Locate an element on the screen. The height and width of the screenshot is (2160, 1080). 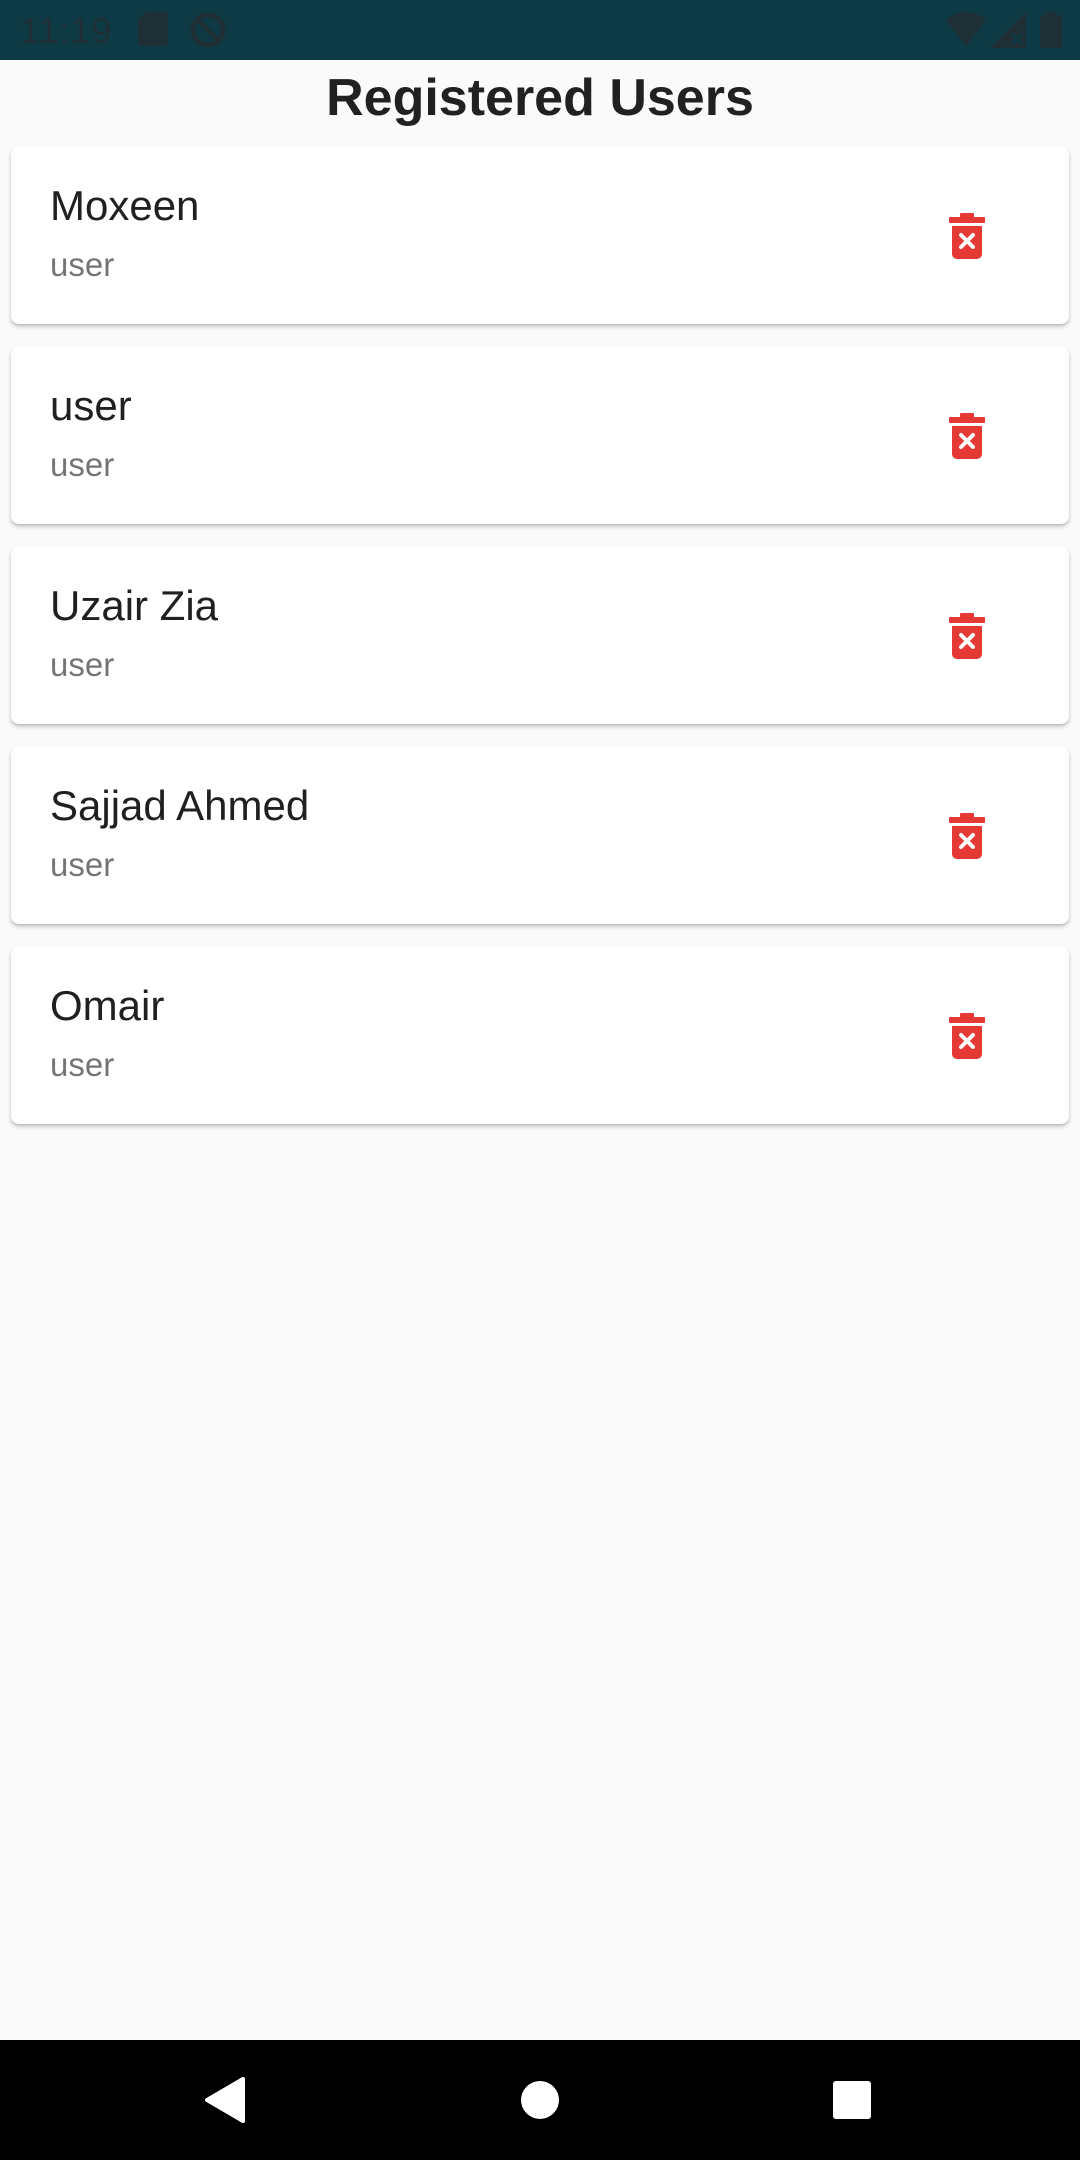
recents-icon is located at coordinates (852, 2100).